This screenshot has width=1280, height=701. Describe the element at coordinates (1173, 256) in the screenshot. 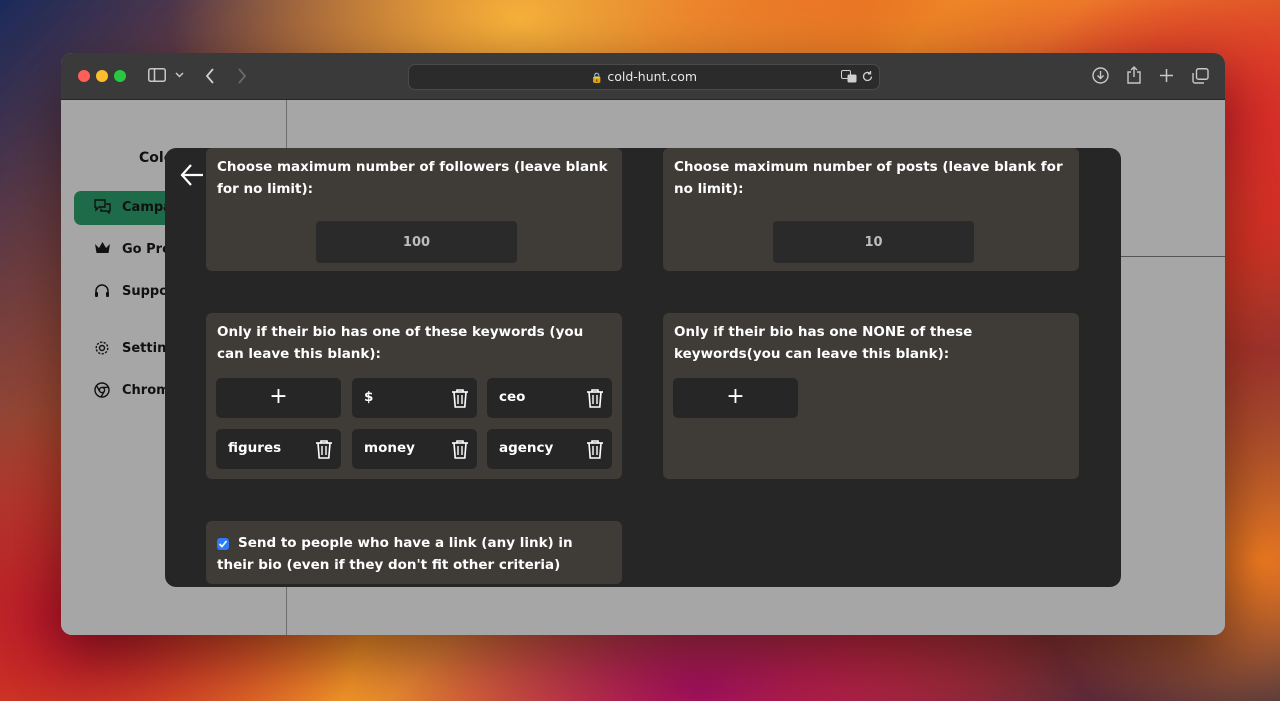

I see `header-divider` at that location.